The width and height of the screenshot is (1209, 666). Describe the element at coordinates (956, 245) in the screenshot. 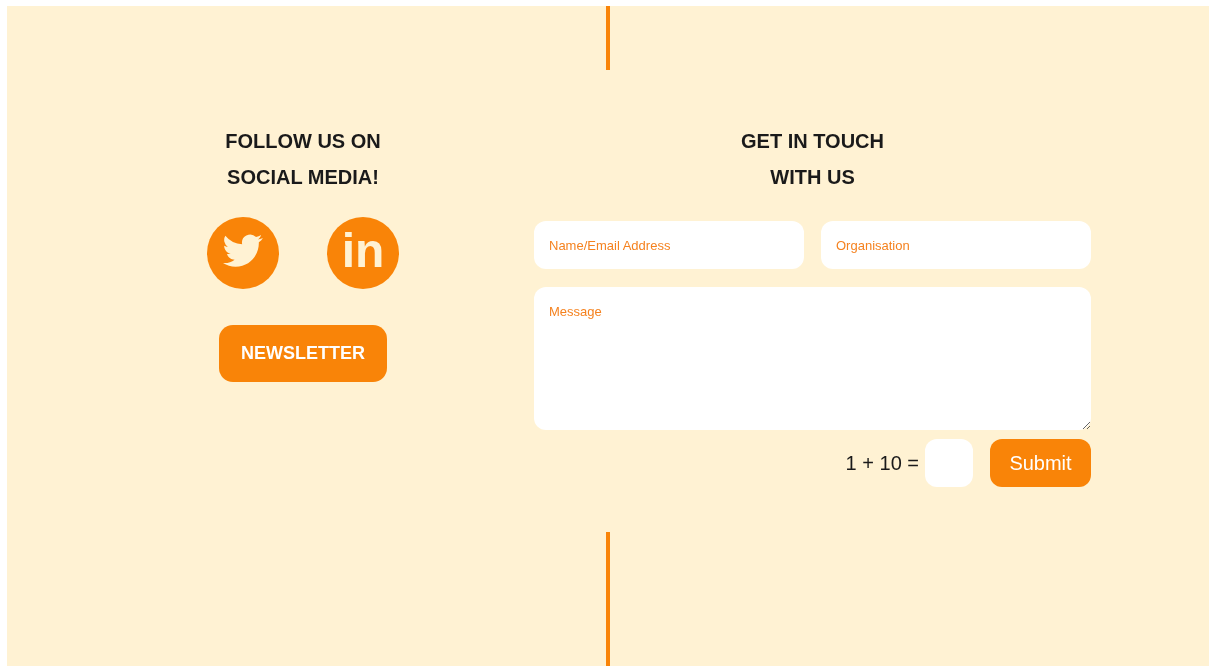

I see `input-field: Organisation` at that location.